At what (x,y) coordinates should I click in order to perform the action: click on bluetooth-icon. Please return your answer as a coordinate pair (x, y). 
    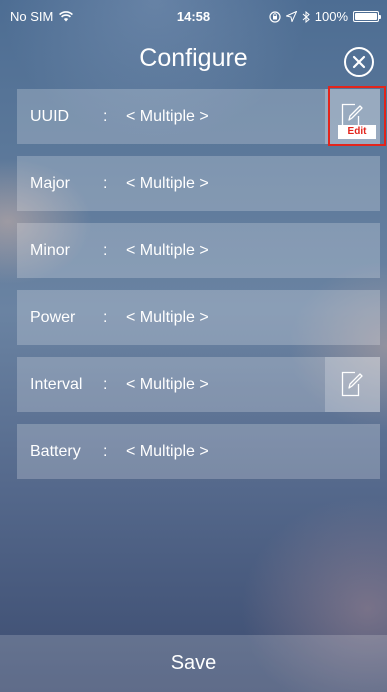
    Looking at the image, I should click on (306, 16).